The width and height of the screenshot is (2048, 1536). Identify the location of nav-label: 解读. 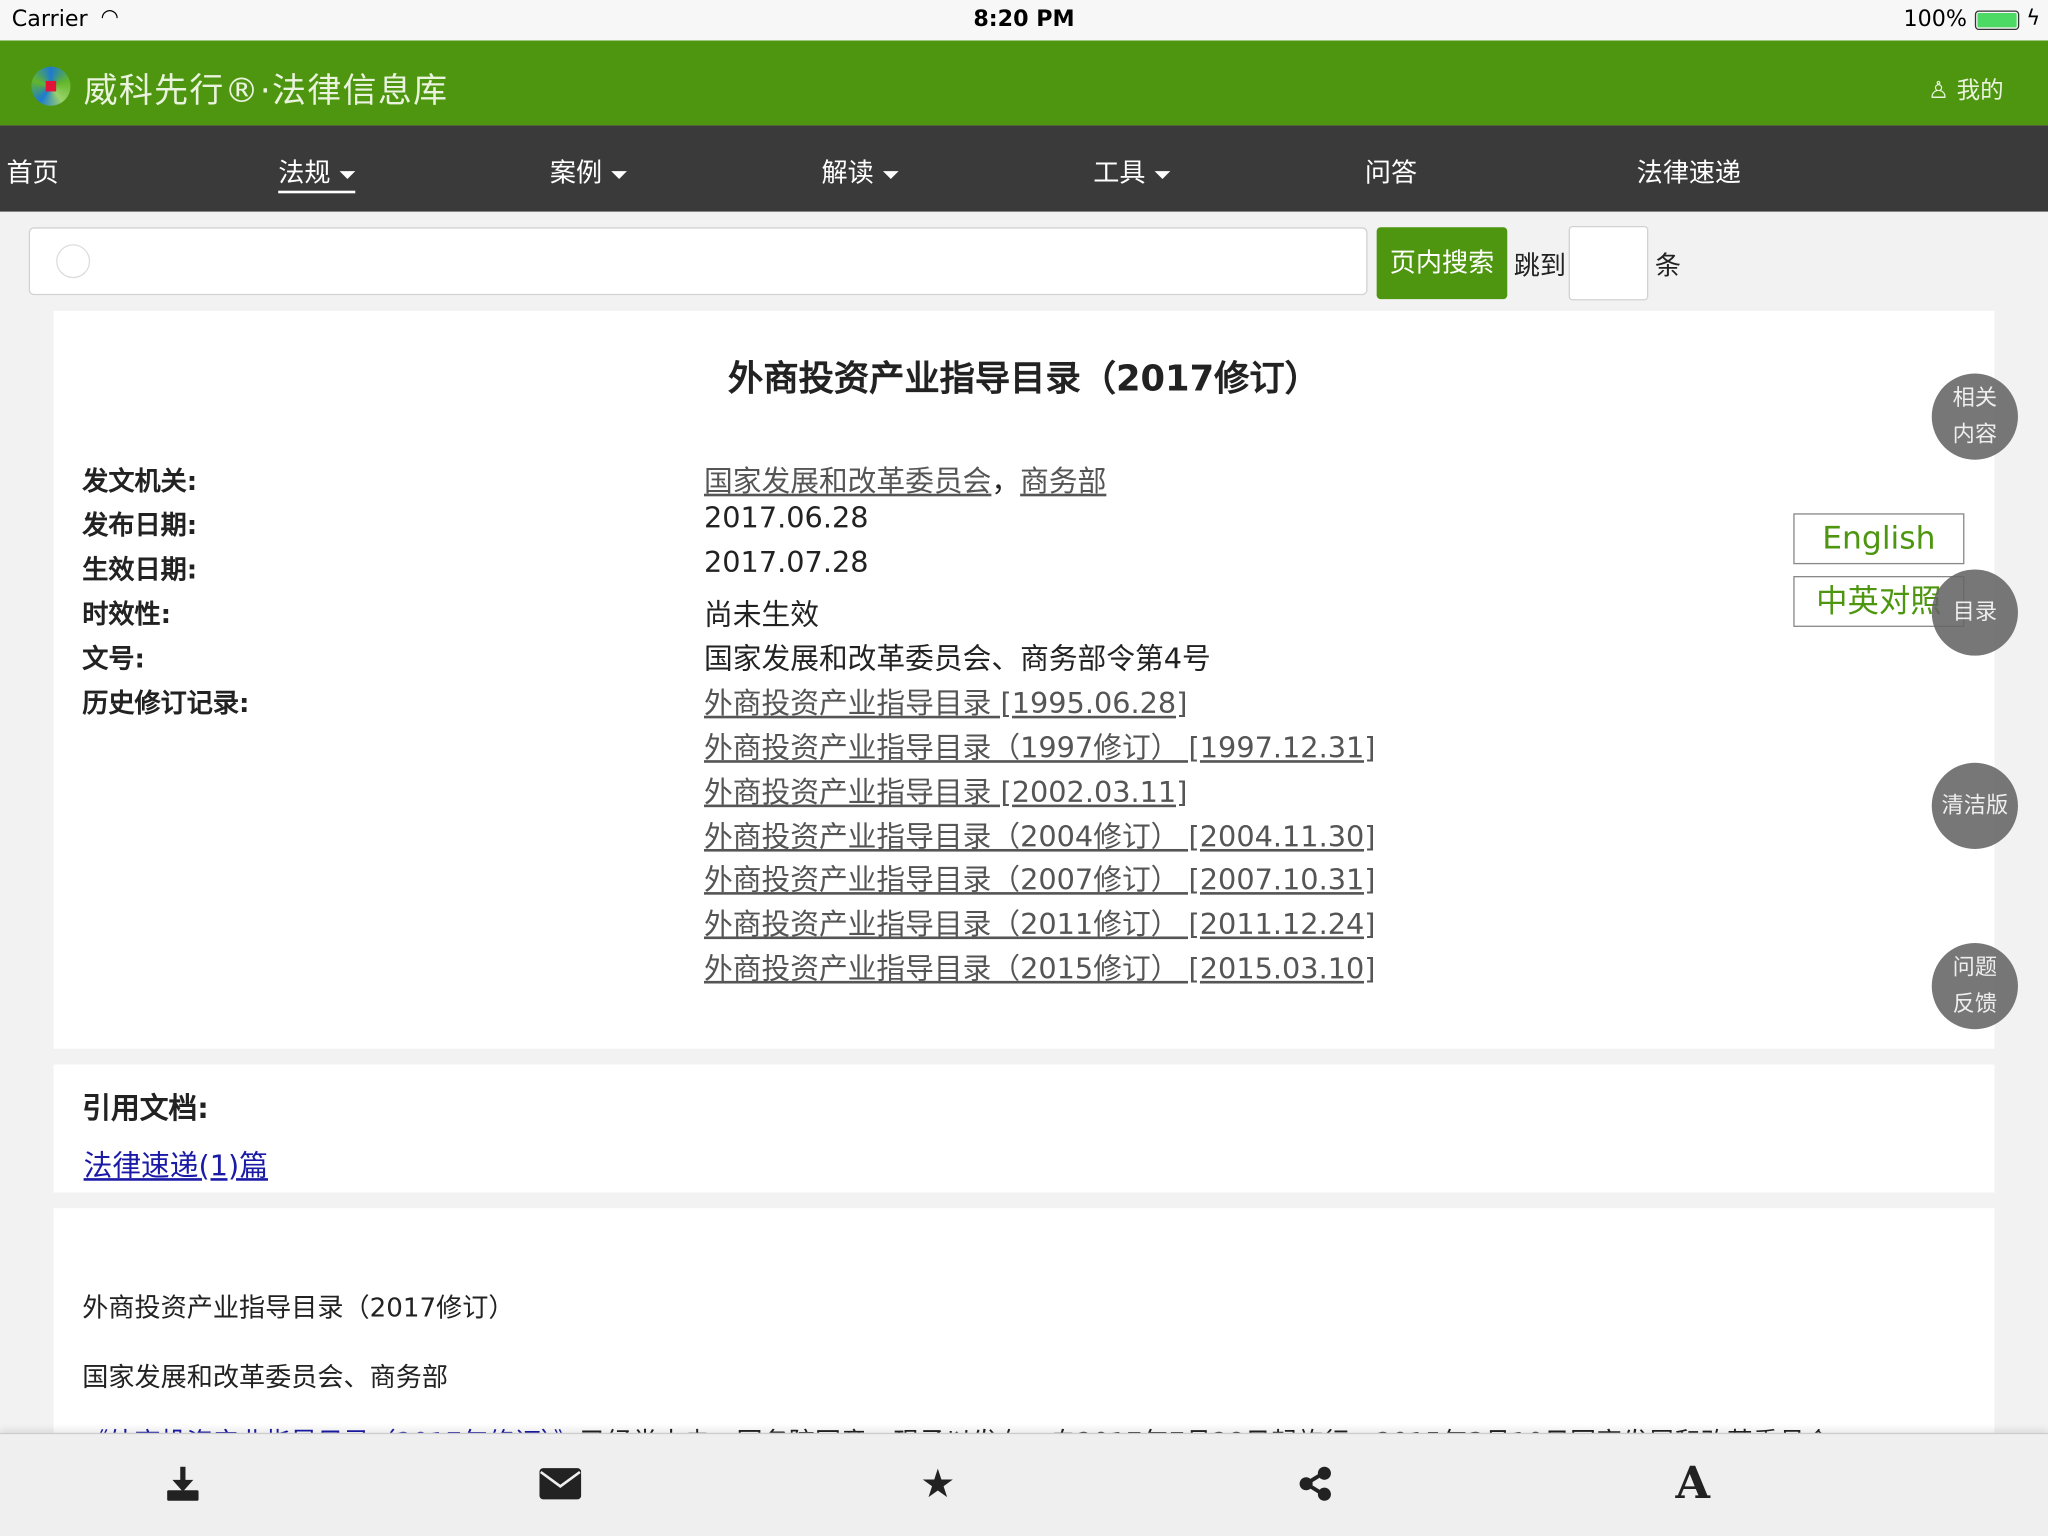
(847, 172).